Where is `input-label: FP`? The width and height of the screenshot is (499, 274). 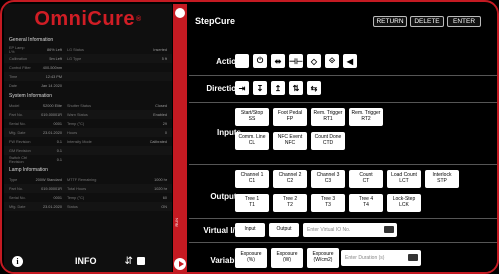
input-label: FP is located at coordinates (290, 119).